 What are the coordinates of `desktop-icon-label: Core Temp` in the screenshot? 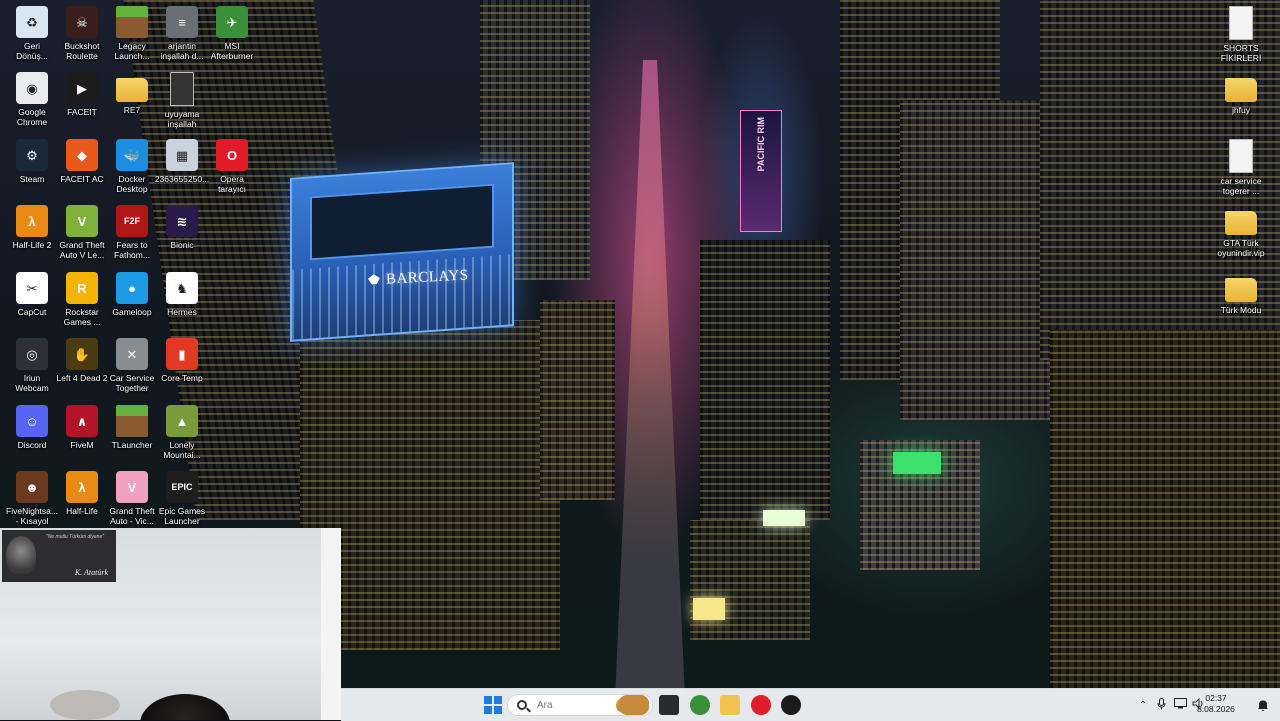 It's located at (182, 378).